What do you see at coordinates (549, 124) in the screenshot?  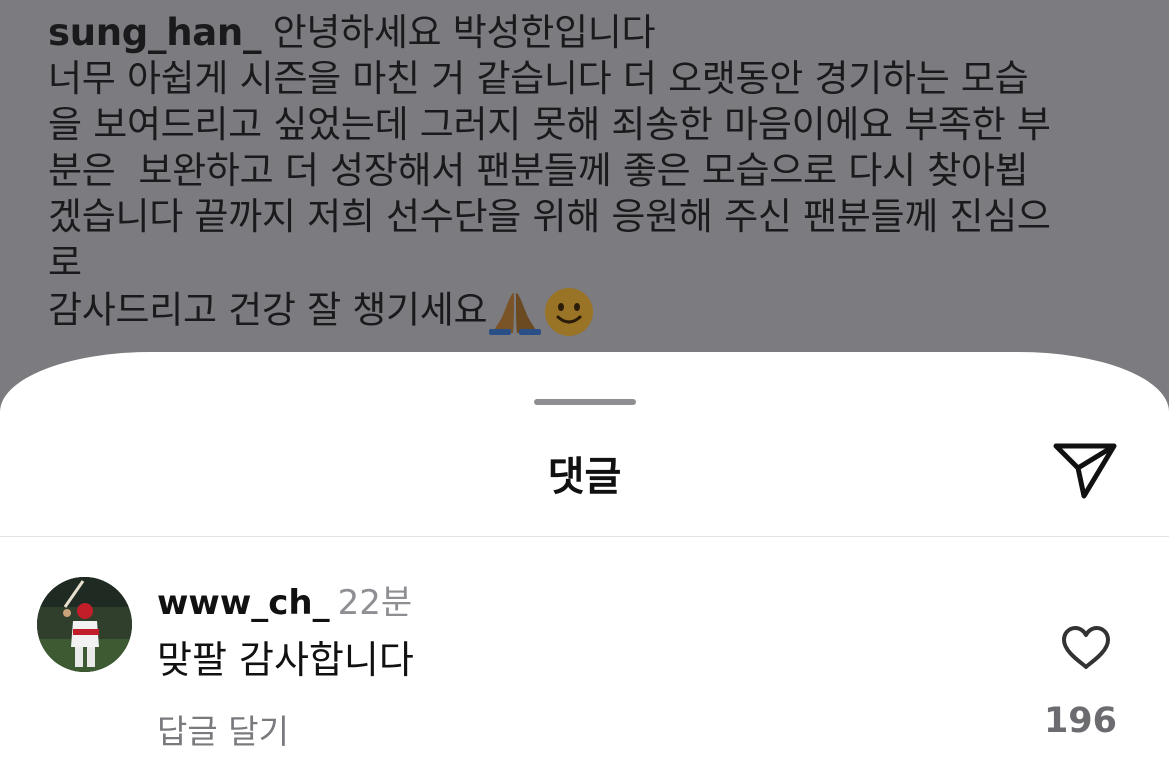 I see `caption-line-3: 을 보여드리고 싶었는데 그러지 못해 죄송한 마음이에요 부족한 부` at bounding box center [549, 124].